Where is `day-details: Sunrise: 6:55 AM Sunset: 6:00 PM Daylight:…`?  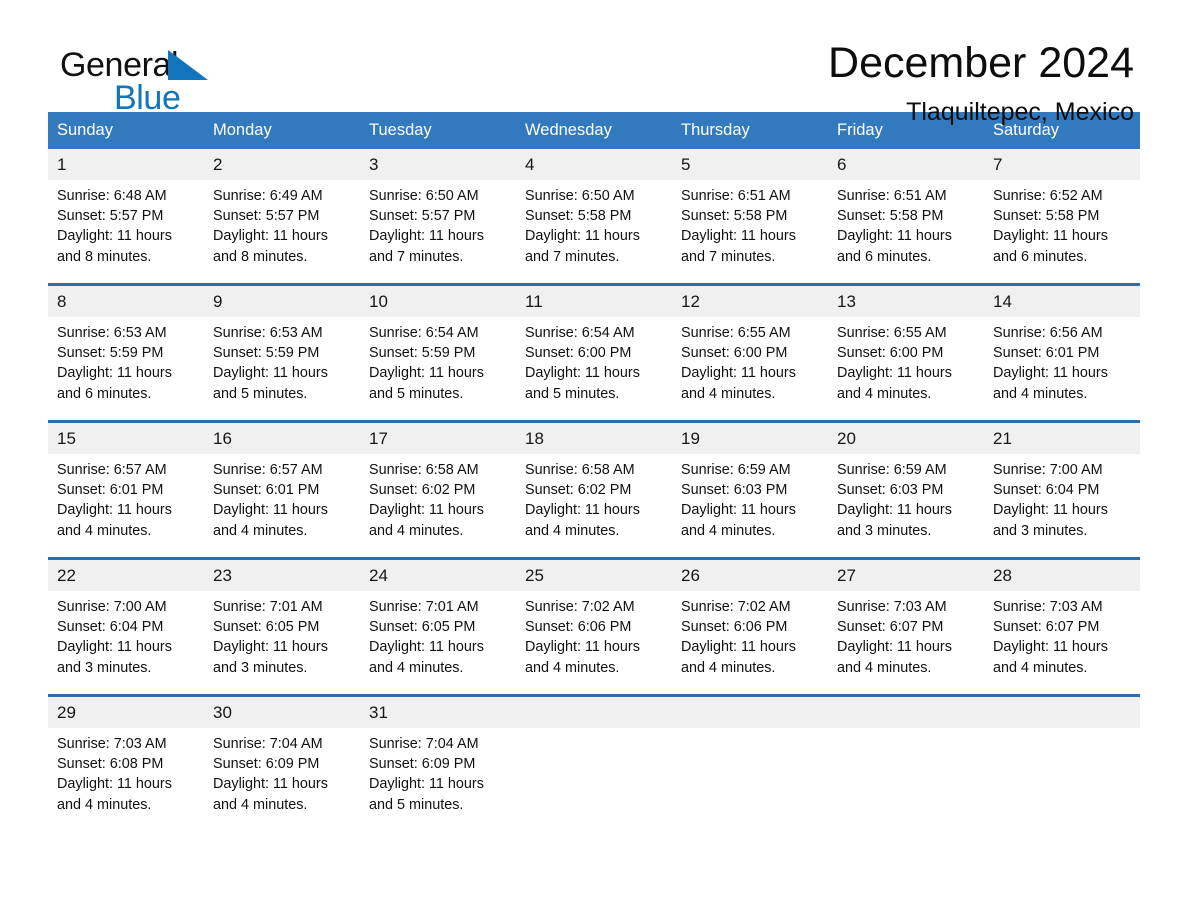
day-details: Sunrise: 6:55 AM Sunset: 6:00 PM Daylight:… is located at coordinates (906, 360).